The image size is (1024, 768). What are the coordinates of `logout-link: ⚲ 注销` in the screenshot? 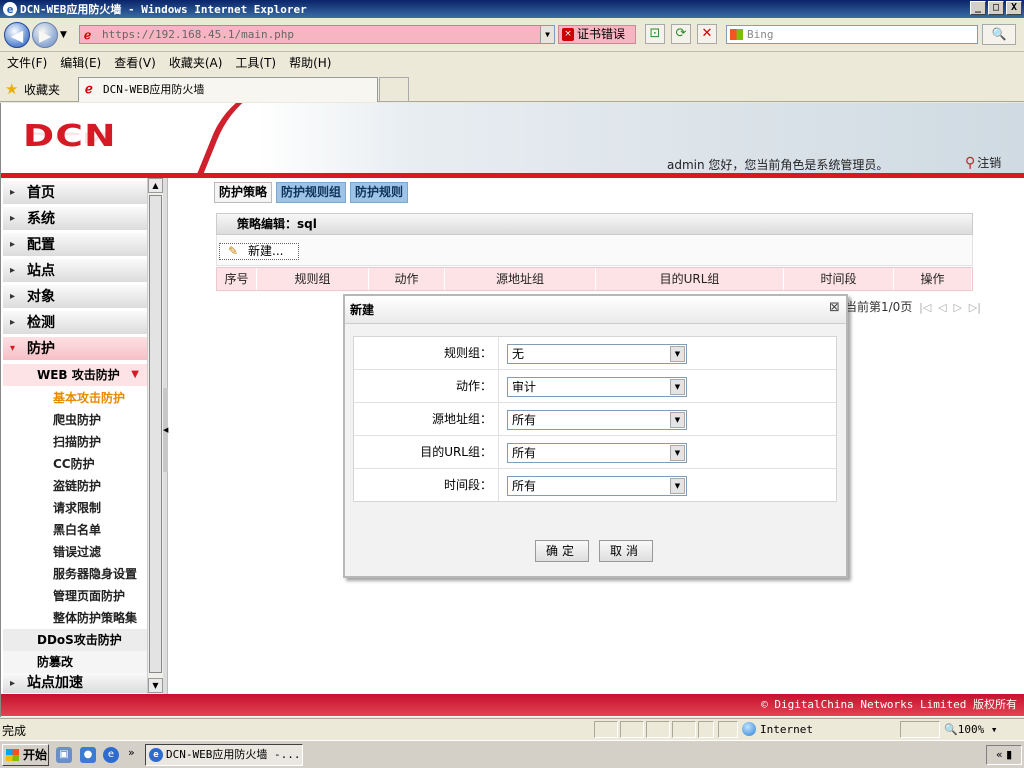 It's located at (983, 162).